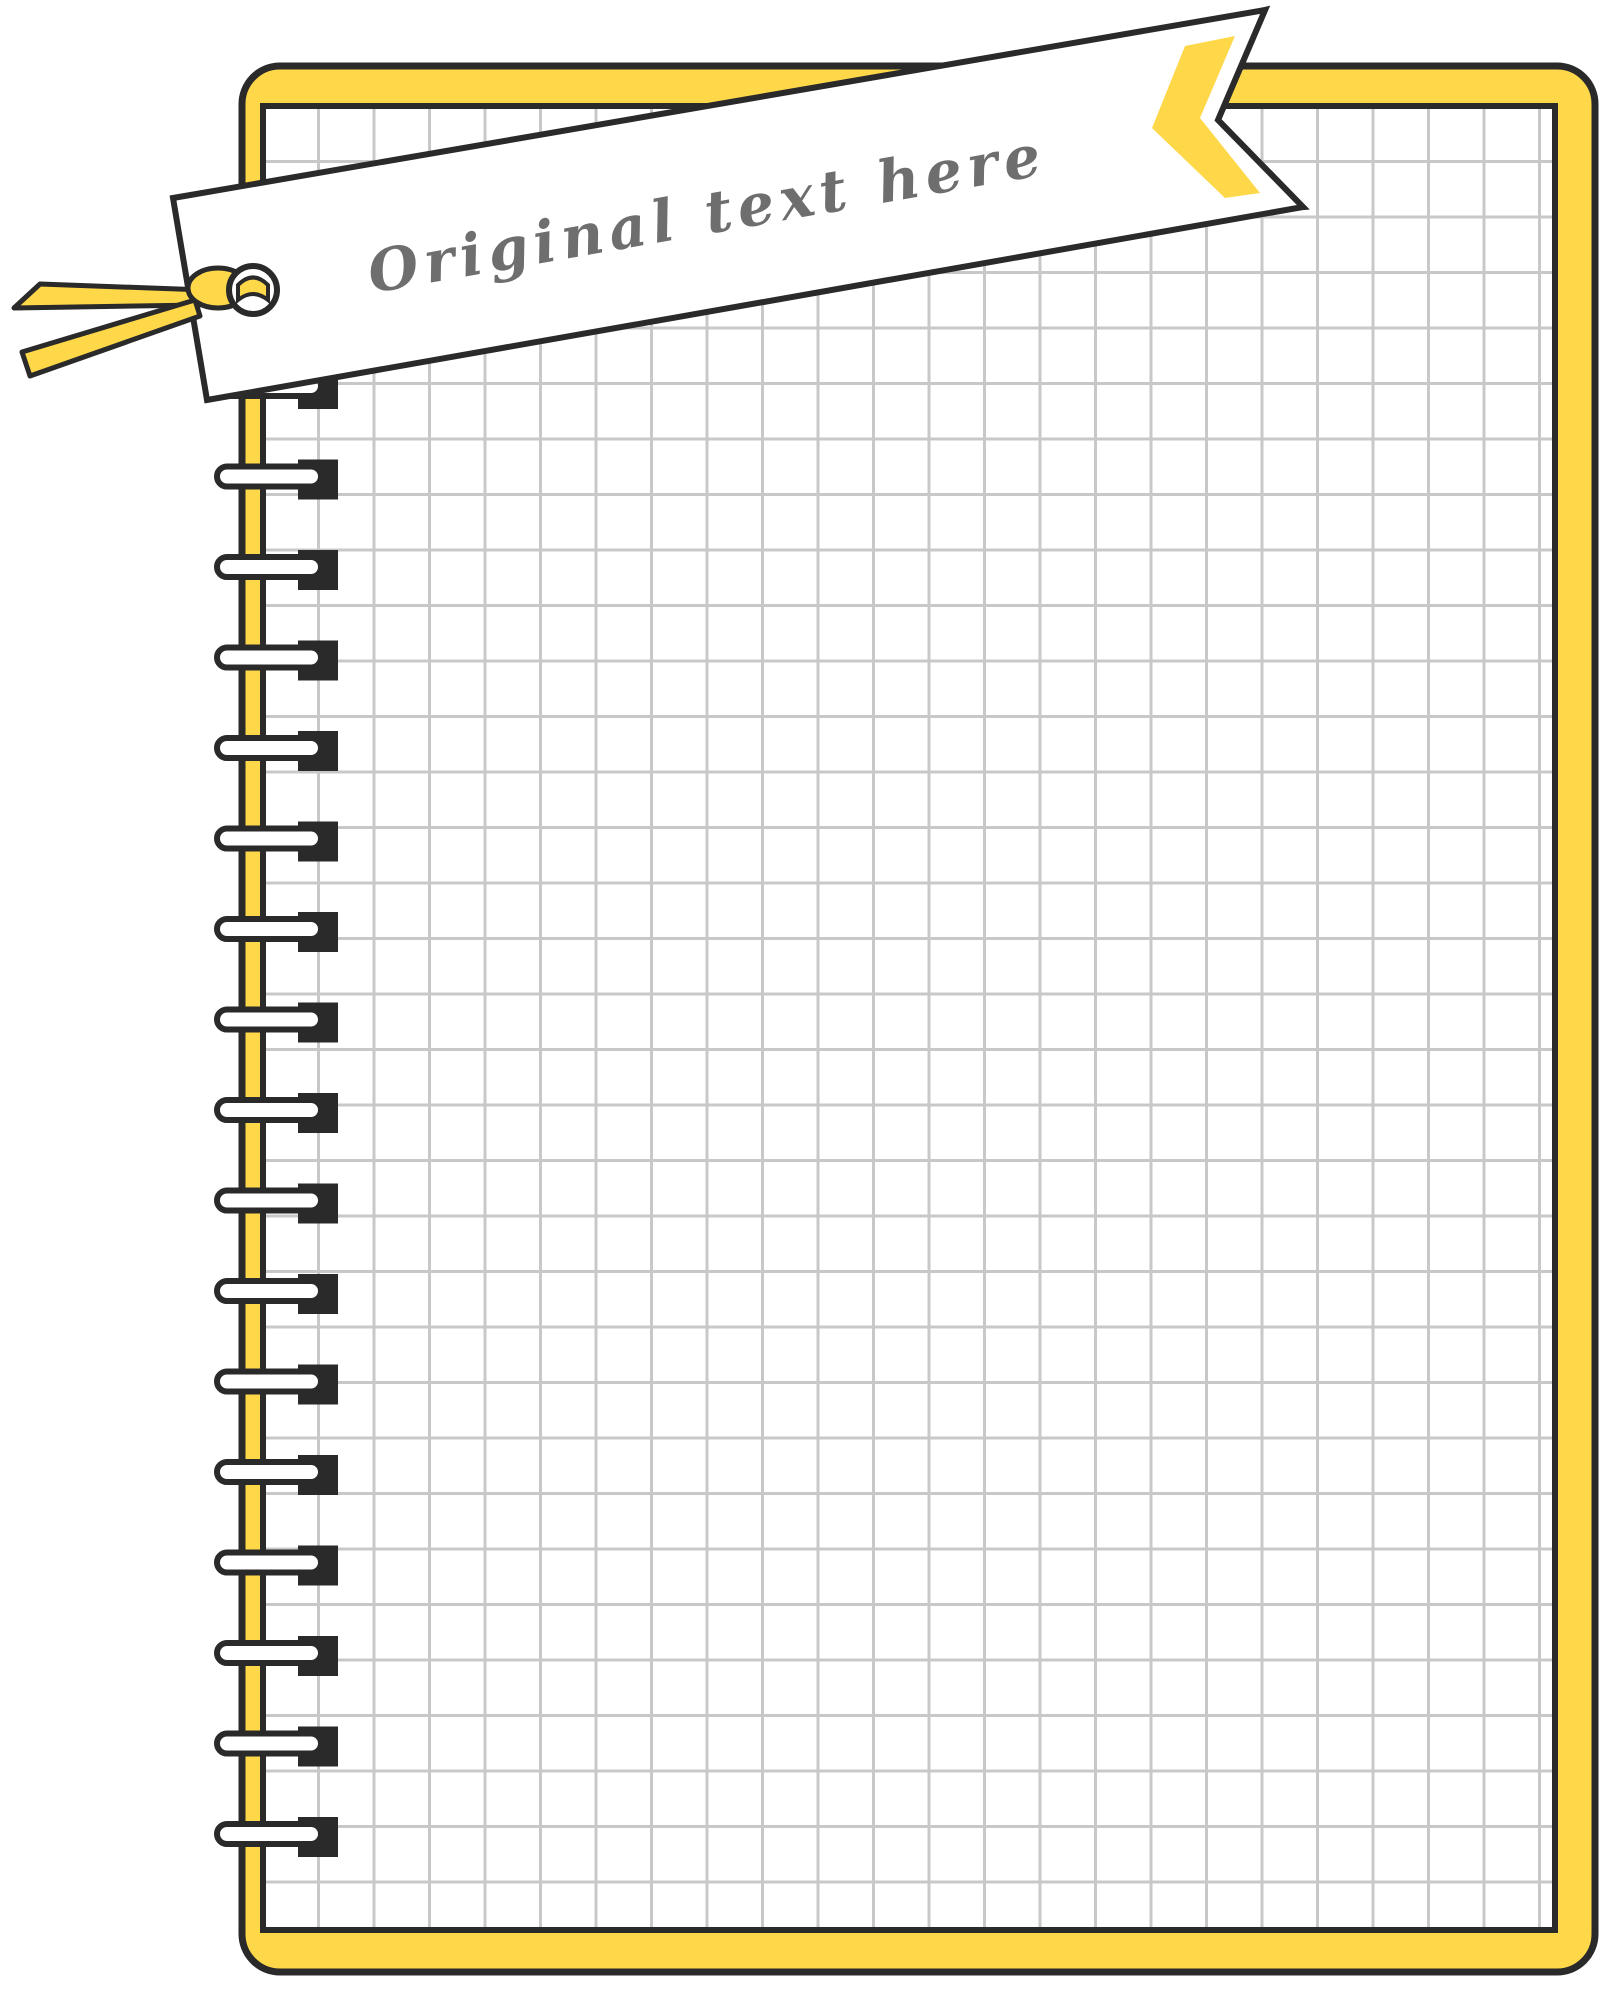 This screenshot has width=1609, height=1989. I want to click on tag-hole-icon, so click(253, 290).